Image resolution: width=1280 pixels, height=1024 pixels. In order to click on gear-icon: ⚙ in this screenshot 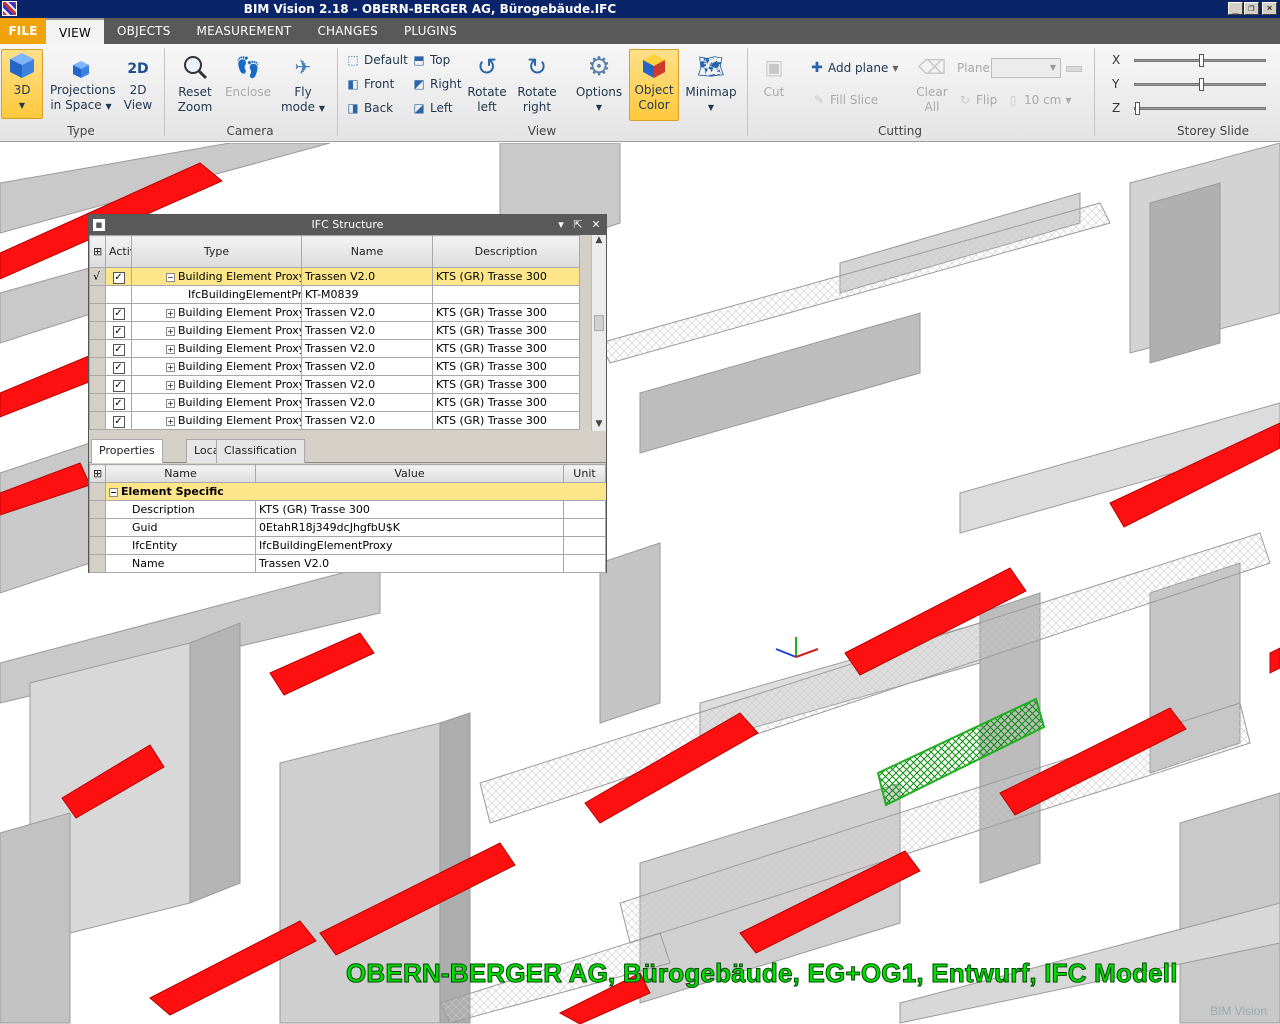, I will do `click(599, 66)`.